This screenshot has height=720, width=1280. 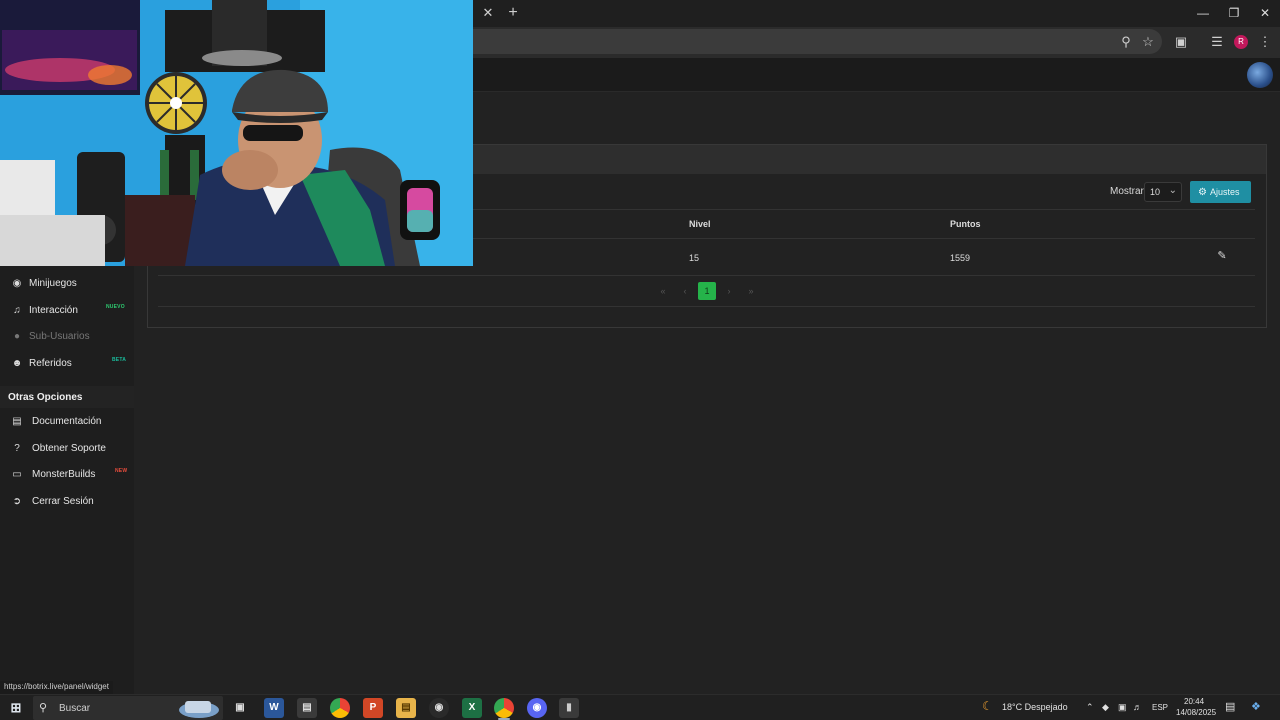 I want to click on sidebar-item-referidos: ☻ Referidos BETA, so click(x=67, y=364).